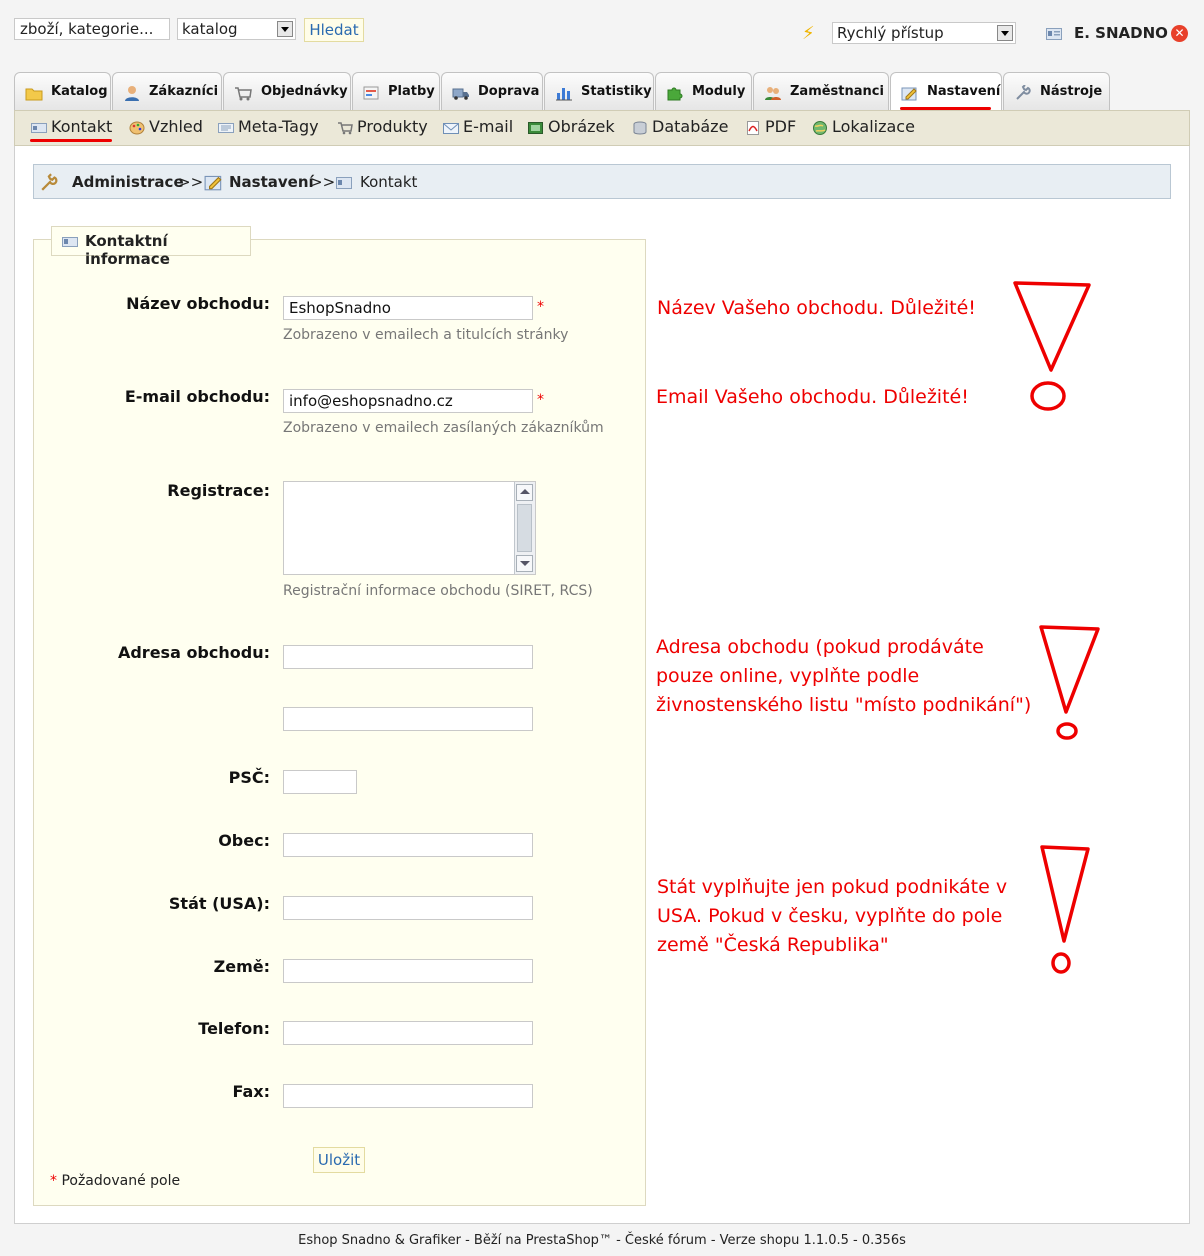  I want to click on shop-email-input: info@eshopsnadno.cz, so click(408, 401).